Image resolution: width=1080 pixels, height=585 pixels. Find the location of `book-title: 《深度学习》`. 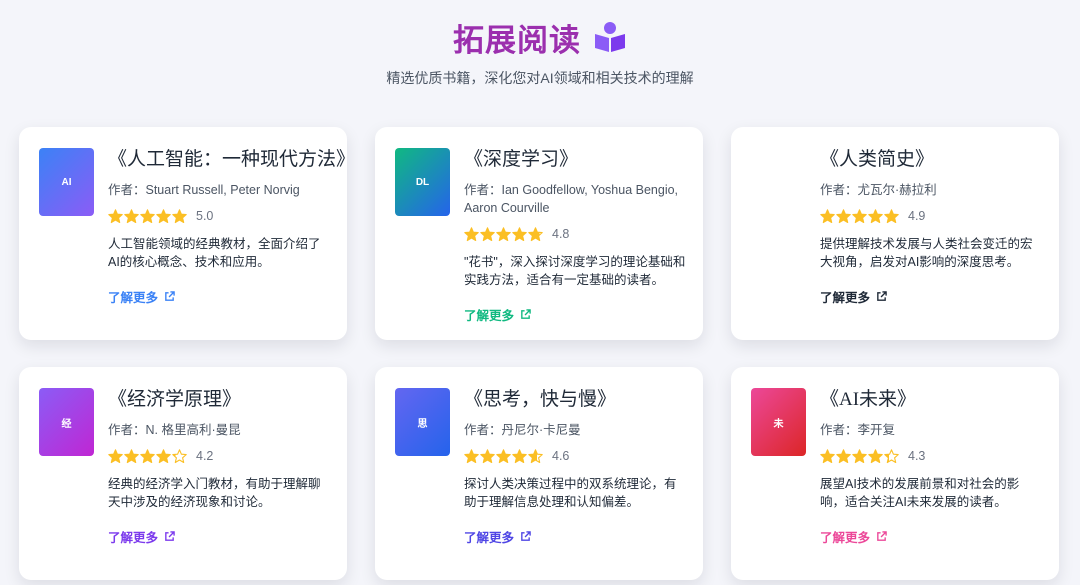

book-title: 《深度学习》 is located at coordinates (521, 159).